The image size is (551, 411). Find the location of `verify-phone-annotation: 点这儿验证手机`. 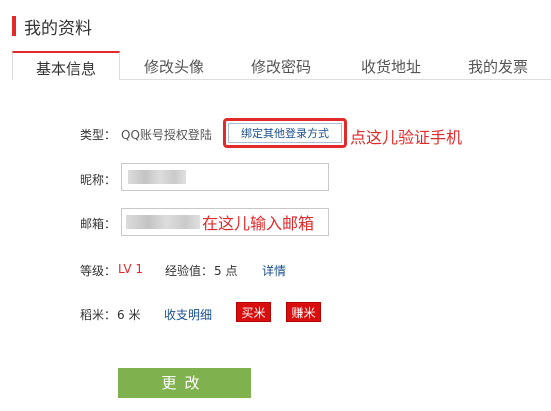

verify-phone-annotation: 点这儿验证手机 is located at coordinates (406, 137).